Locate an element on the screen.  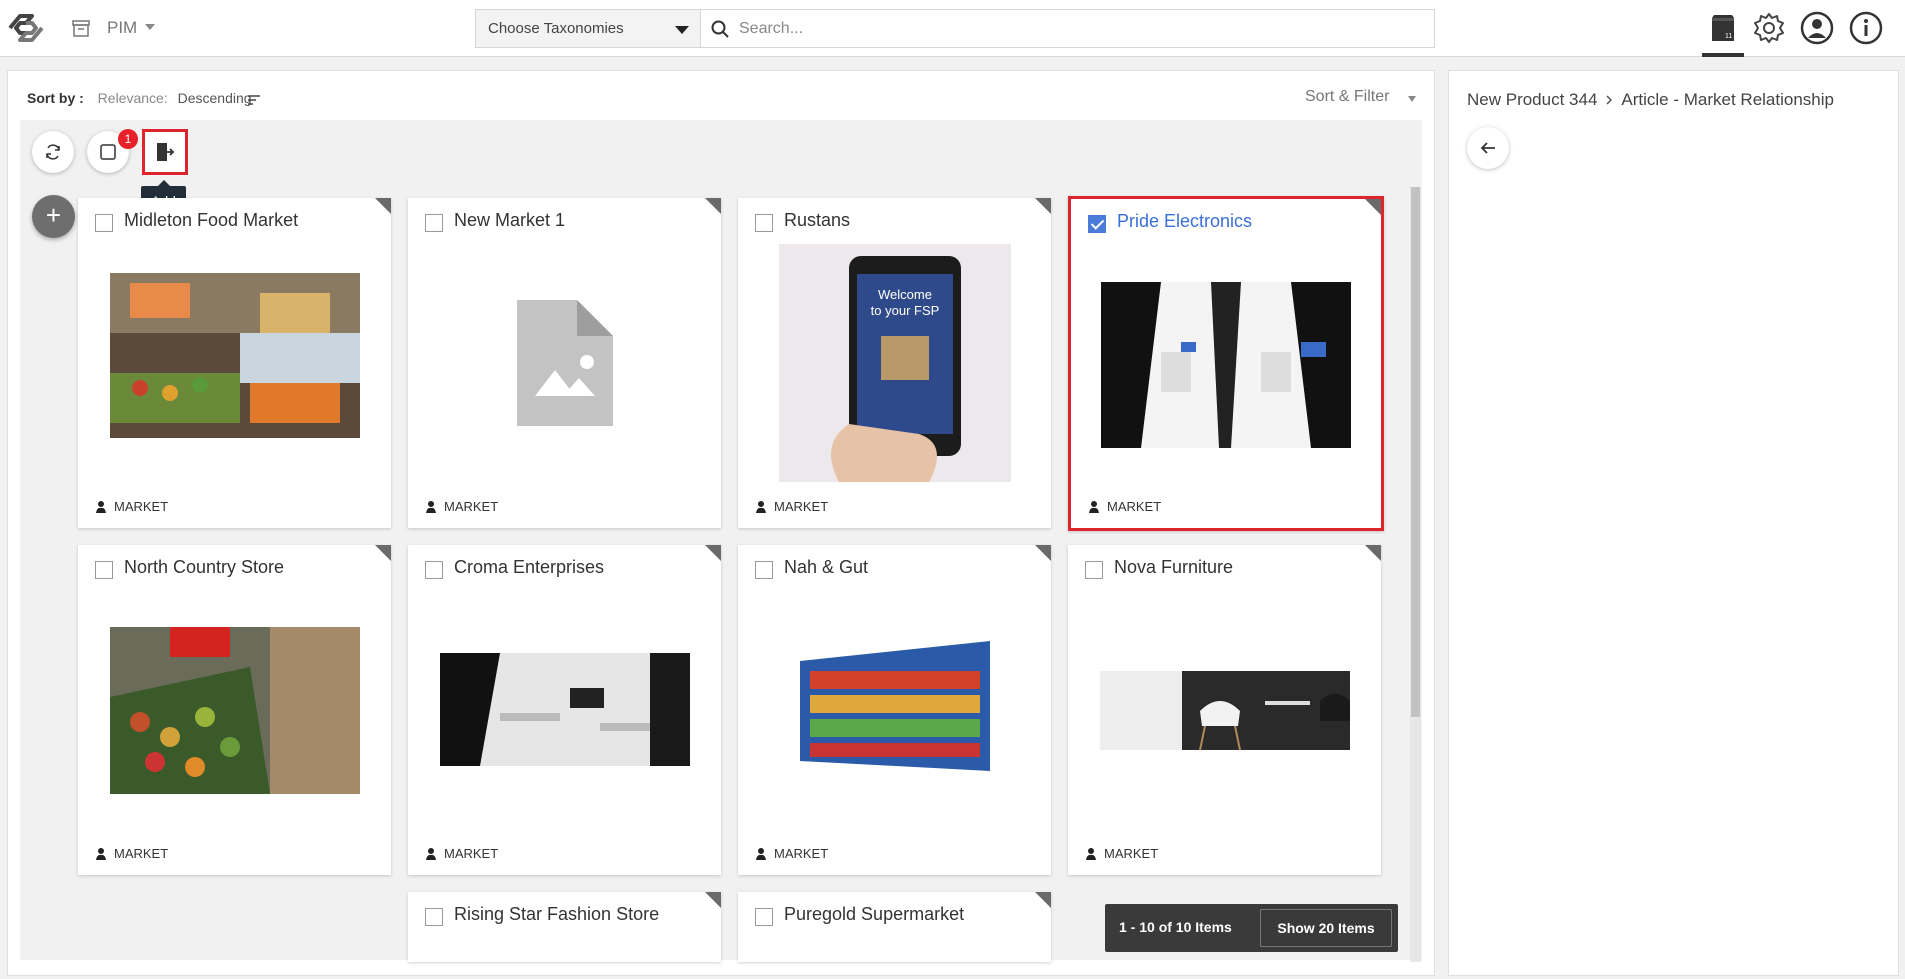
card-checkbox-checked is located at coordinates (1097, 224).